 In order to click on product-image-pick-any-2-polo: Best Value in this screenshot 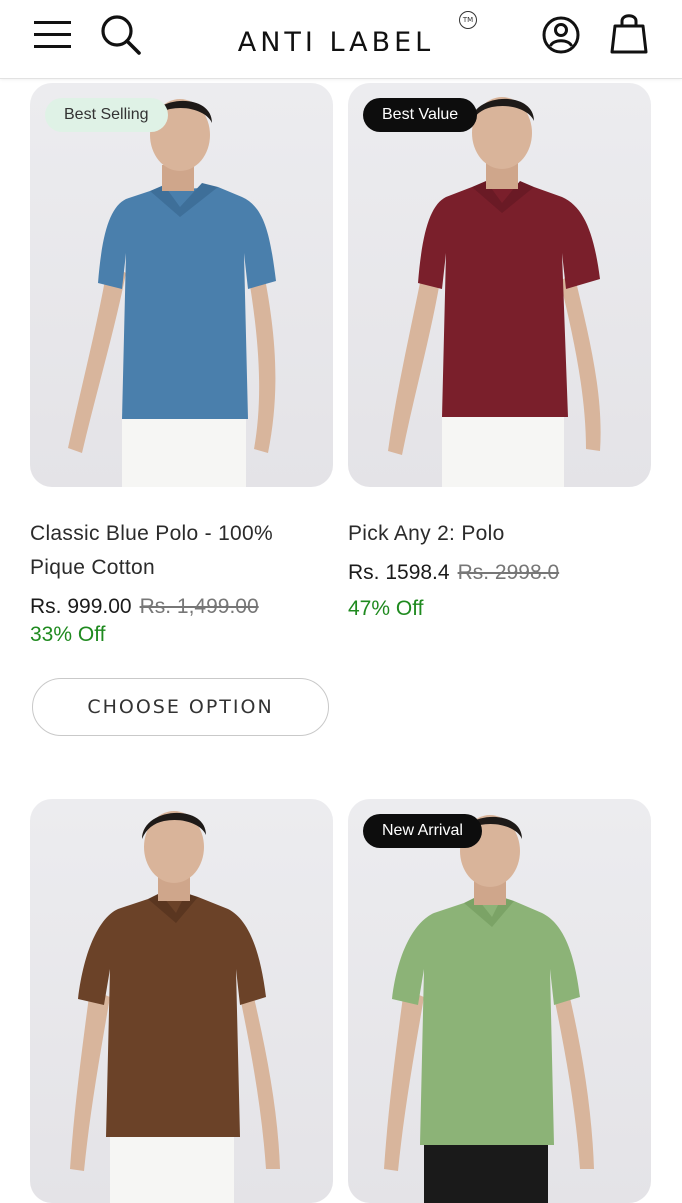, I will do `click(499, 285)`.